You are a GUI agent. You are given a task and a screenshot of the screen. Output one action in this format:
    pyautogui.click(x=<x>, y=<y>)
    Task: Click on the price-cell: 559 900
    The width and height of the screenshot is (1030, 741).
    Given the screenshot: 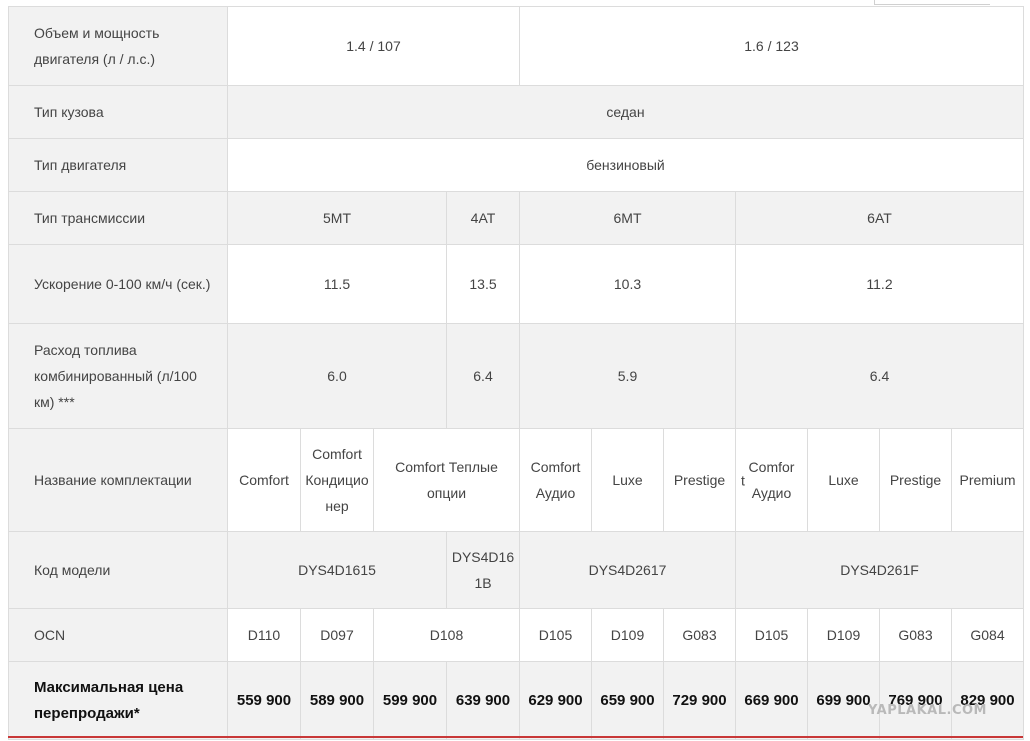 What is the action you would take?
    pyautogui.click(x=264, y=700)
    